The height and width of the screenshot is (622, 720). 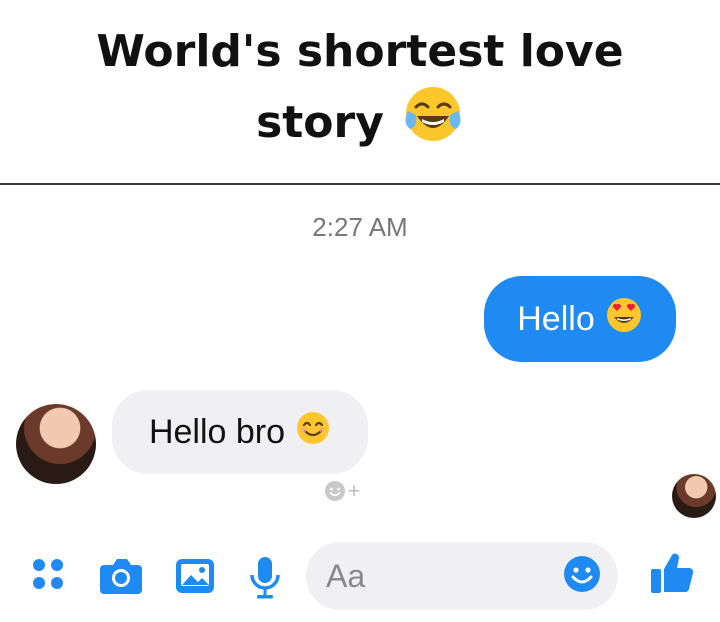 What do you see at coordinates (217, 431) in the screenshot?
I see `incoming-message-text: Hello bro` at bounding box center [217, 431].